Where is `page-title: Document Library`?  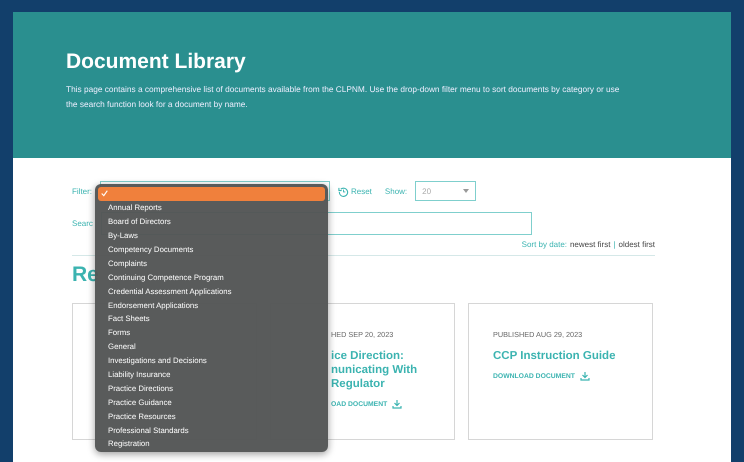
page-title: Document Library is located at coordinates (156, 62).